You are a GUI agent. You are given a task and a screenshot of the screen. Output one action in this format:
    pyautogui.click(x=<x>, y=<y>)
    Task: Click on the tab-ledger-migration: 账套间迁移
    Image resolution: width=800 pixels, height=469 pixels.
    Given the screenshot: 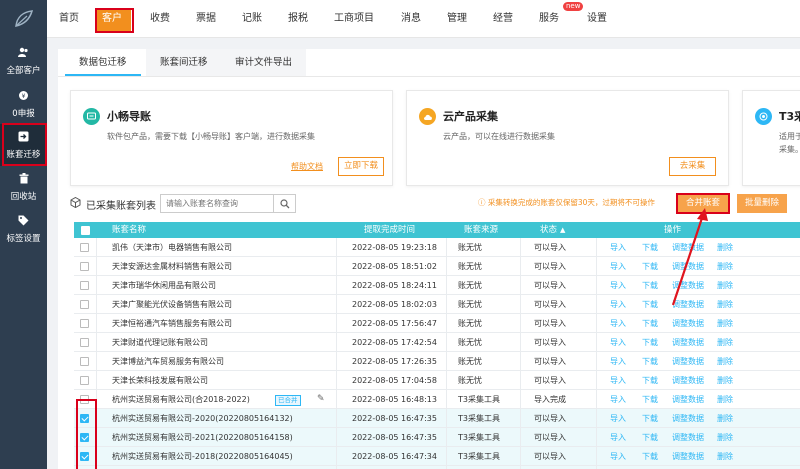 What is the action you would take?
    pyautogui.click(x=184, y=62)
    